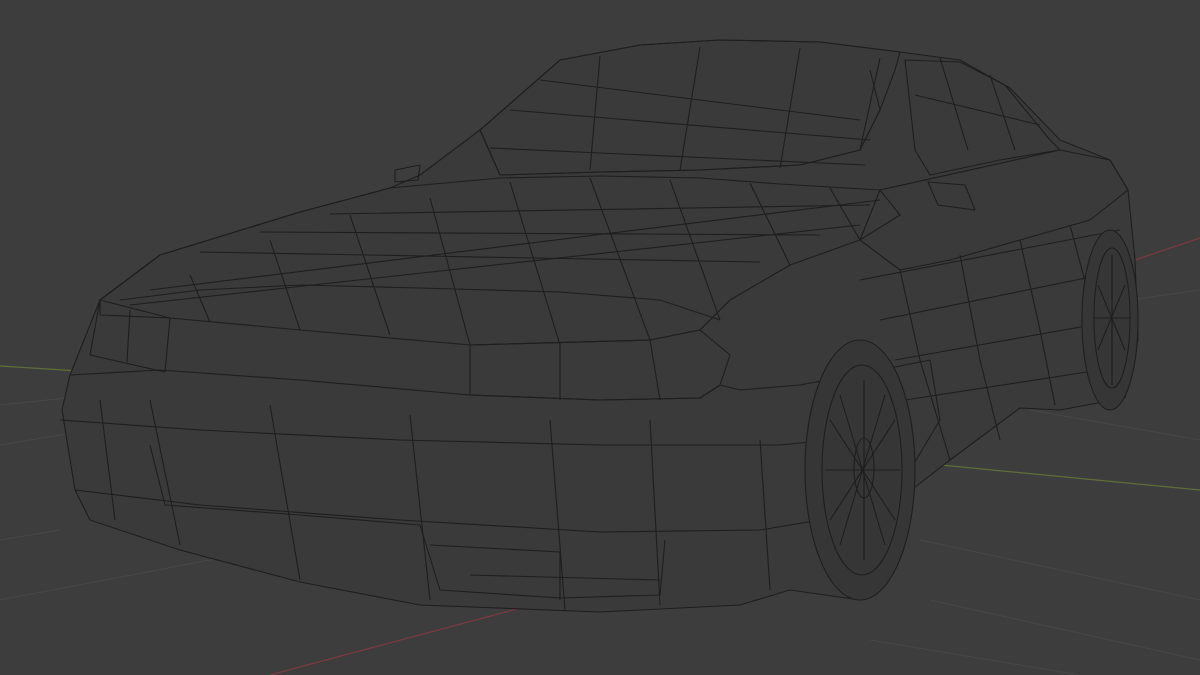 The width and height of the screenshot is (1200, 675). What do you see at coordinates (860, 470) in the screenshot?
I see `front-wheel` at bounding box center [860, 470].